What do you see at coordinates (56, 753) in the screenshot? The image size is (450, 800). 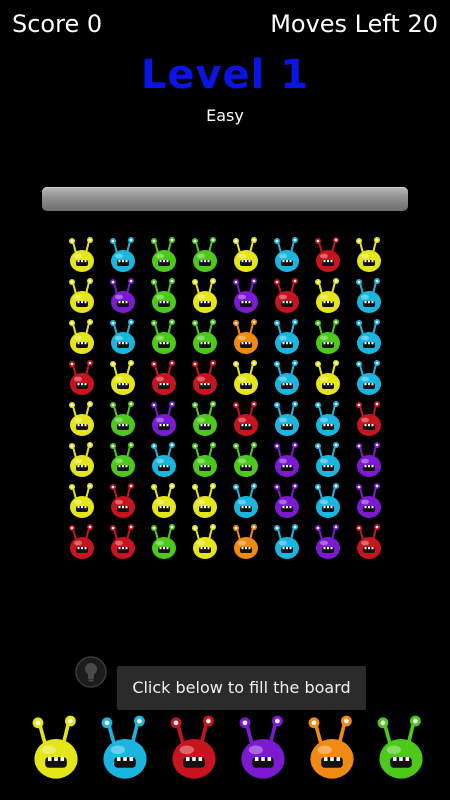 I see `palette-yellow-button` at bounding box center [56, 753].